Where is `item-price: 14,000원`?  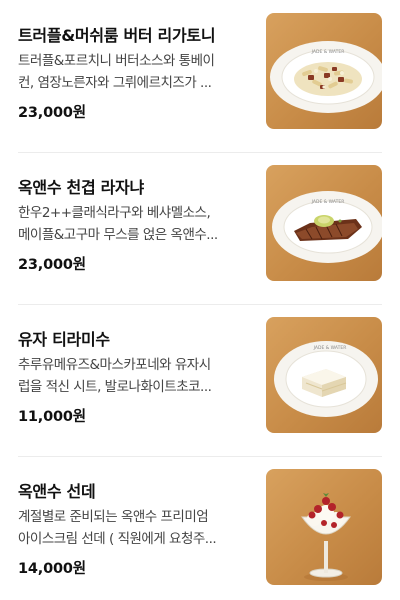
item-price: 14,000원 is located at coordinates (52, 569).